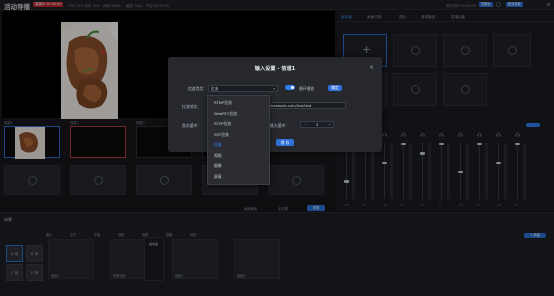 This screenshot has width=554, height=296. I want to click on dialog-title: 输入设置 - 信道1, so click(275, 69).